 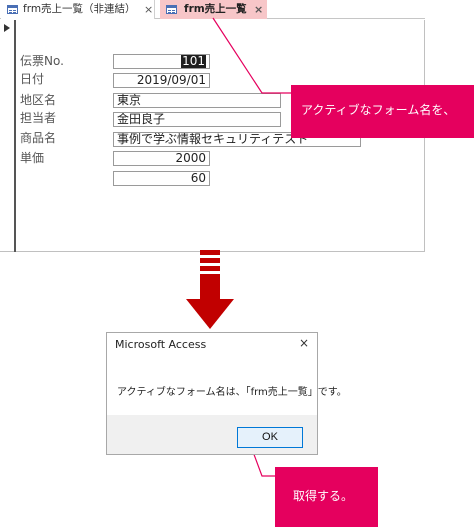 I want to click on callout-get-it: 取得する。, so click(x=326, y=497).